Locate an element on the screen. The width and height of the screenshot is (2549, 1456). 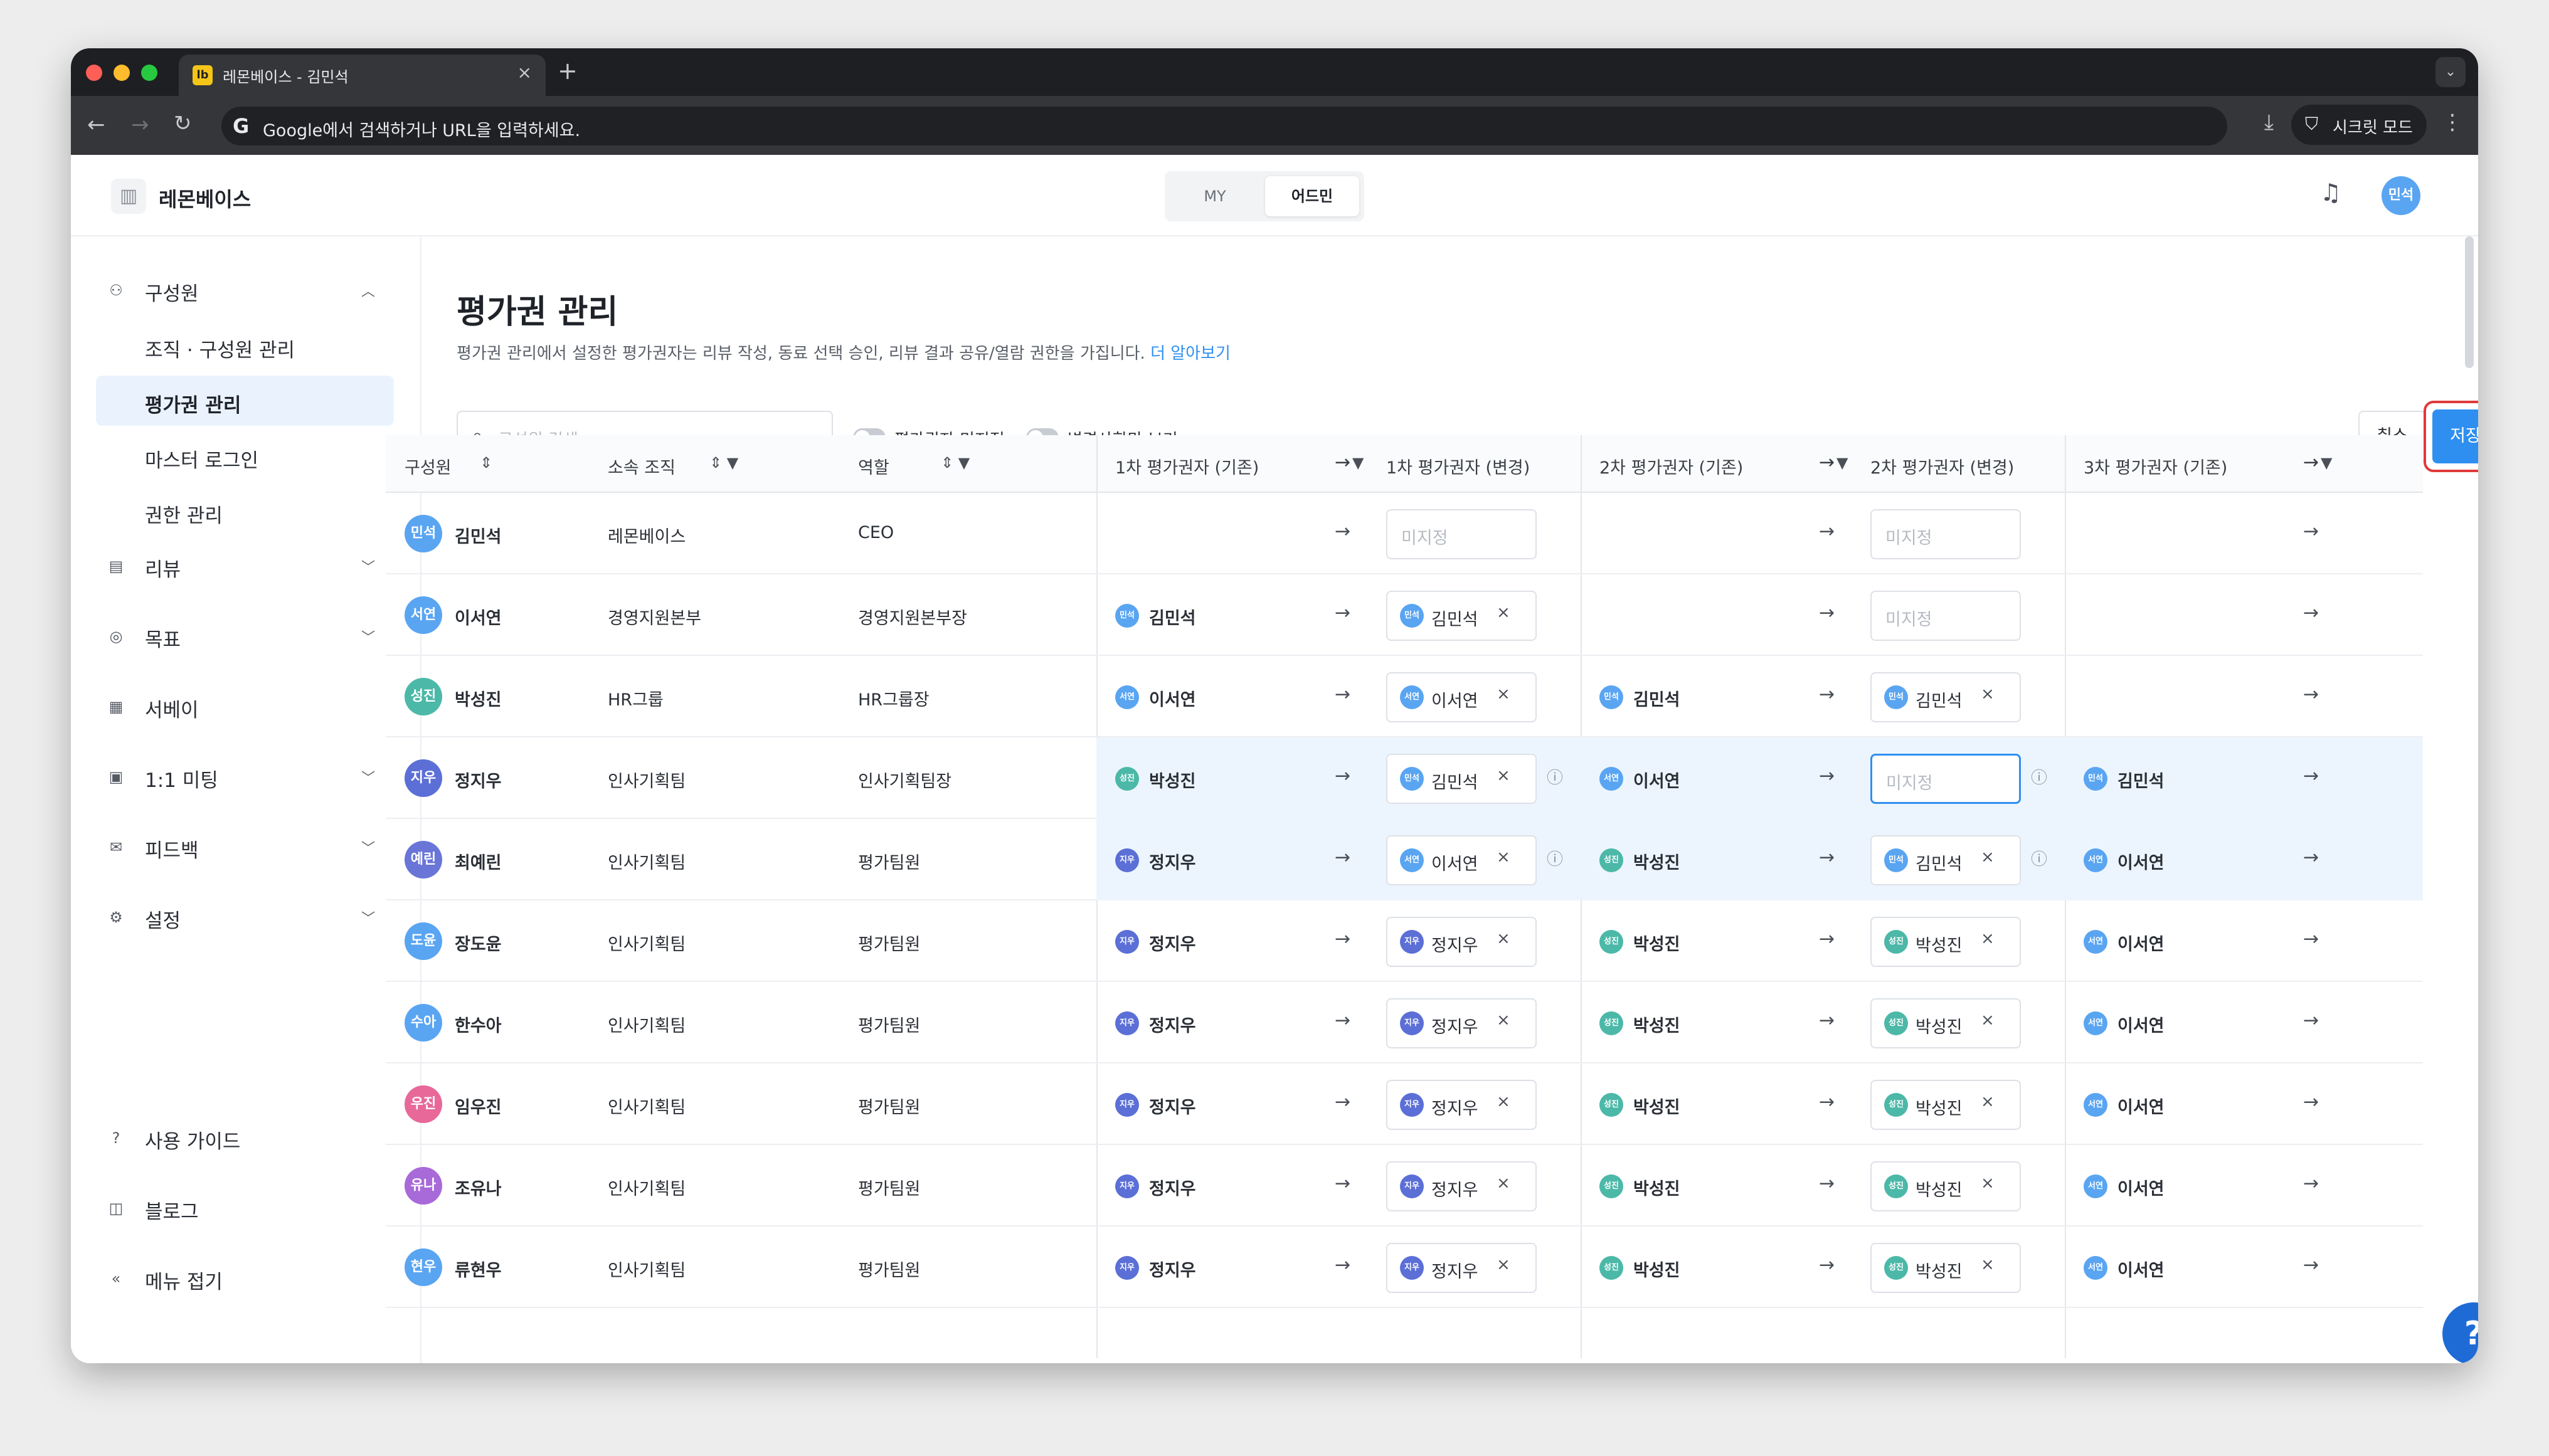
maximize-window-button is located at coordinates (149, 73).